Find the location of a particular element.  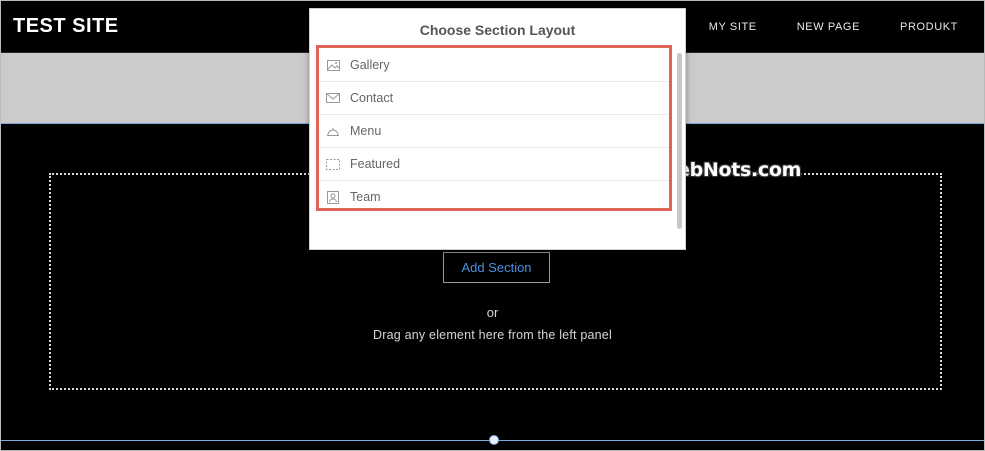

site-title: TEST SITE is located at coordinates (66, 26).